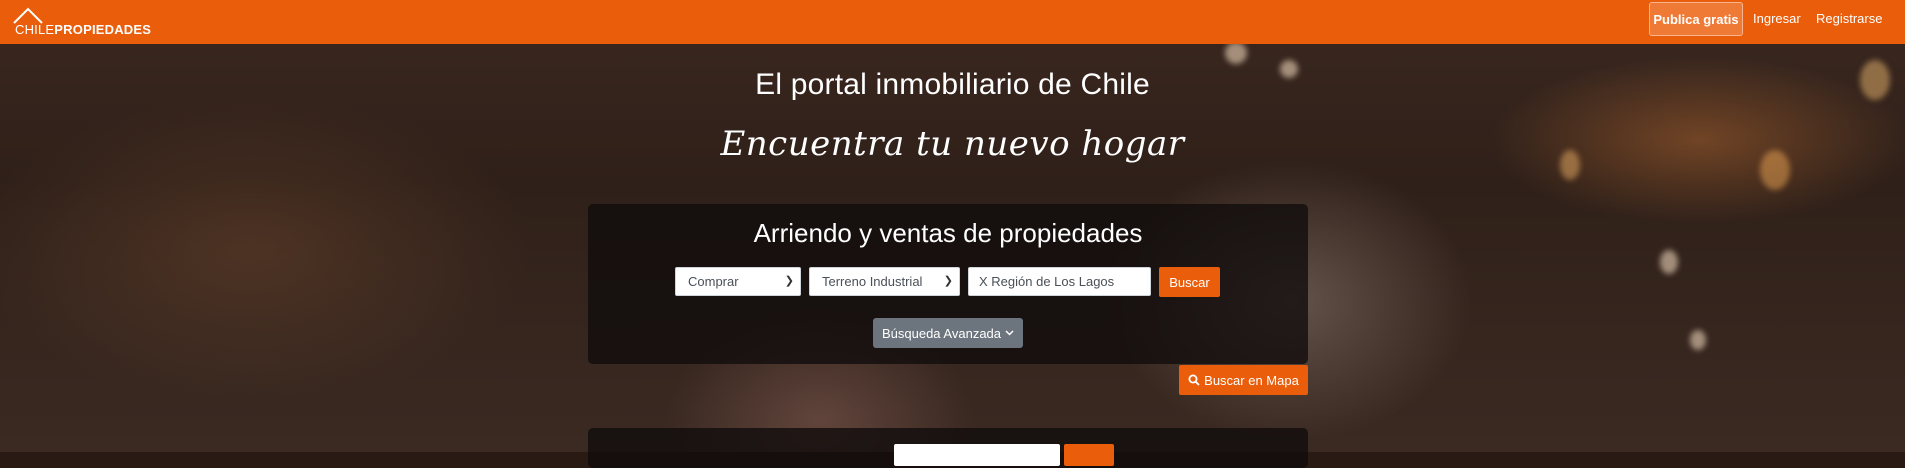 This screenshot has width=1905, height=468. I want to click on region-input: X Región de Los Lagos, so click(1059, 281).